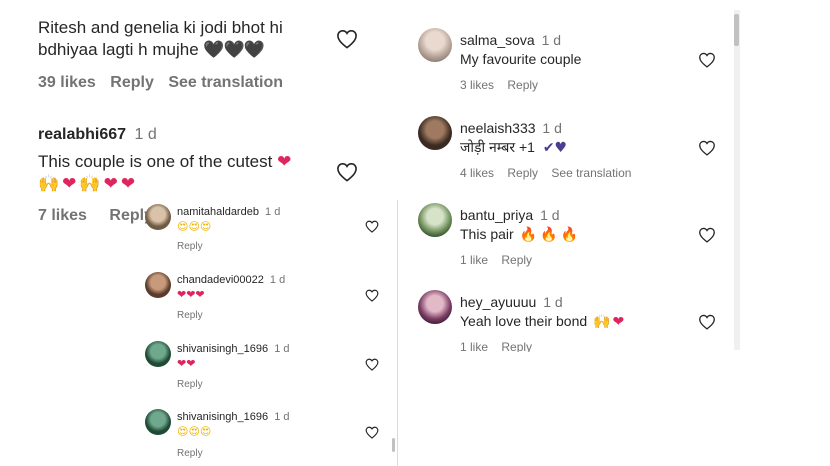  I want to click on scrollbar-thumb, so click(736, 30).